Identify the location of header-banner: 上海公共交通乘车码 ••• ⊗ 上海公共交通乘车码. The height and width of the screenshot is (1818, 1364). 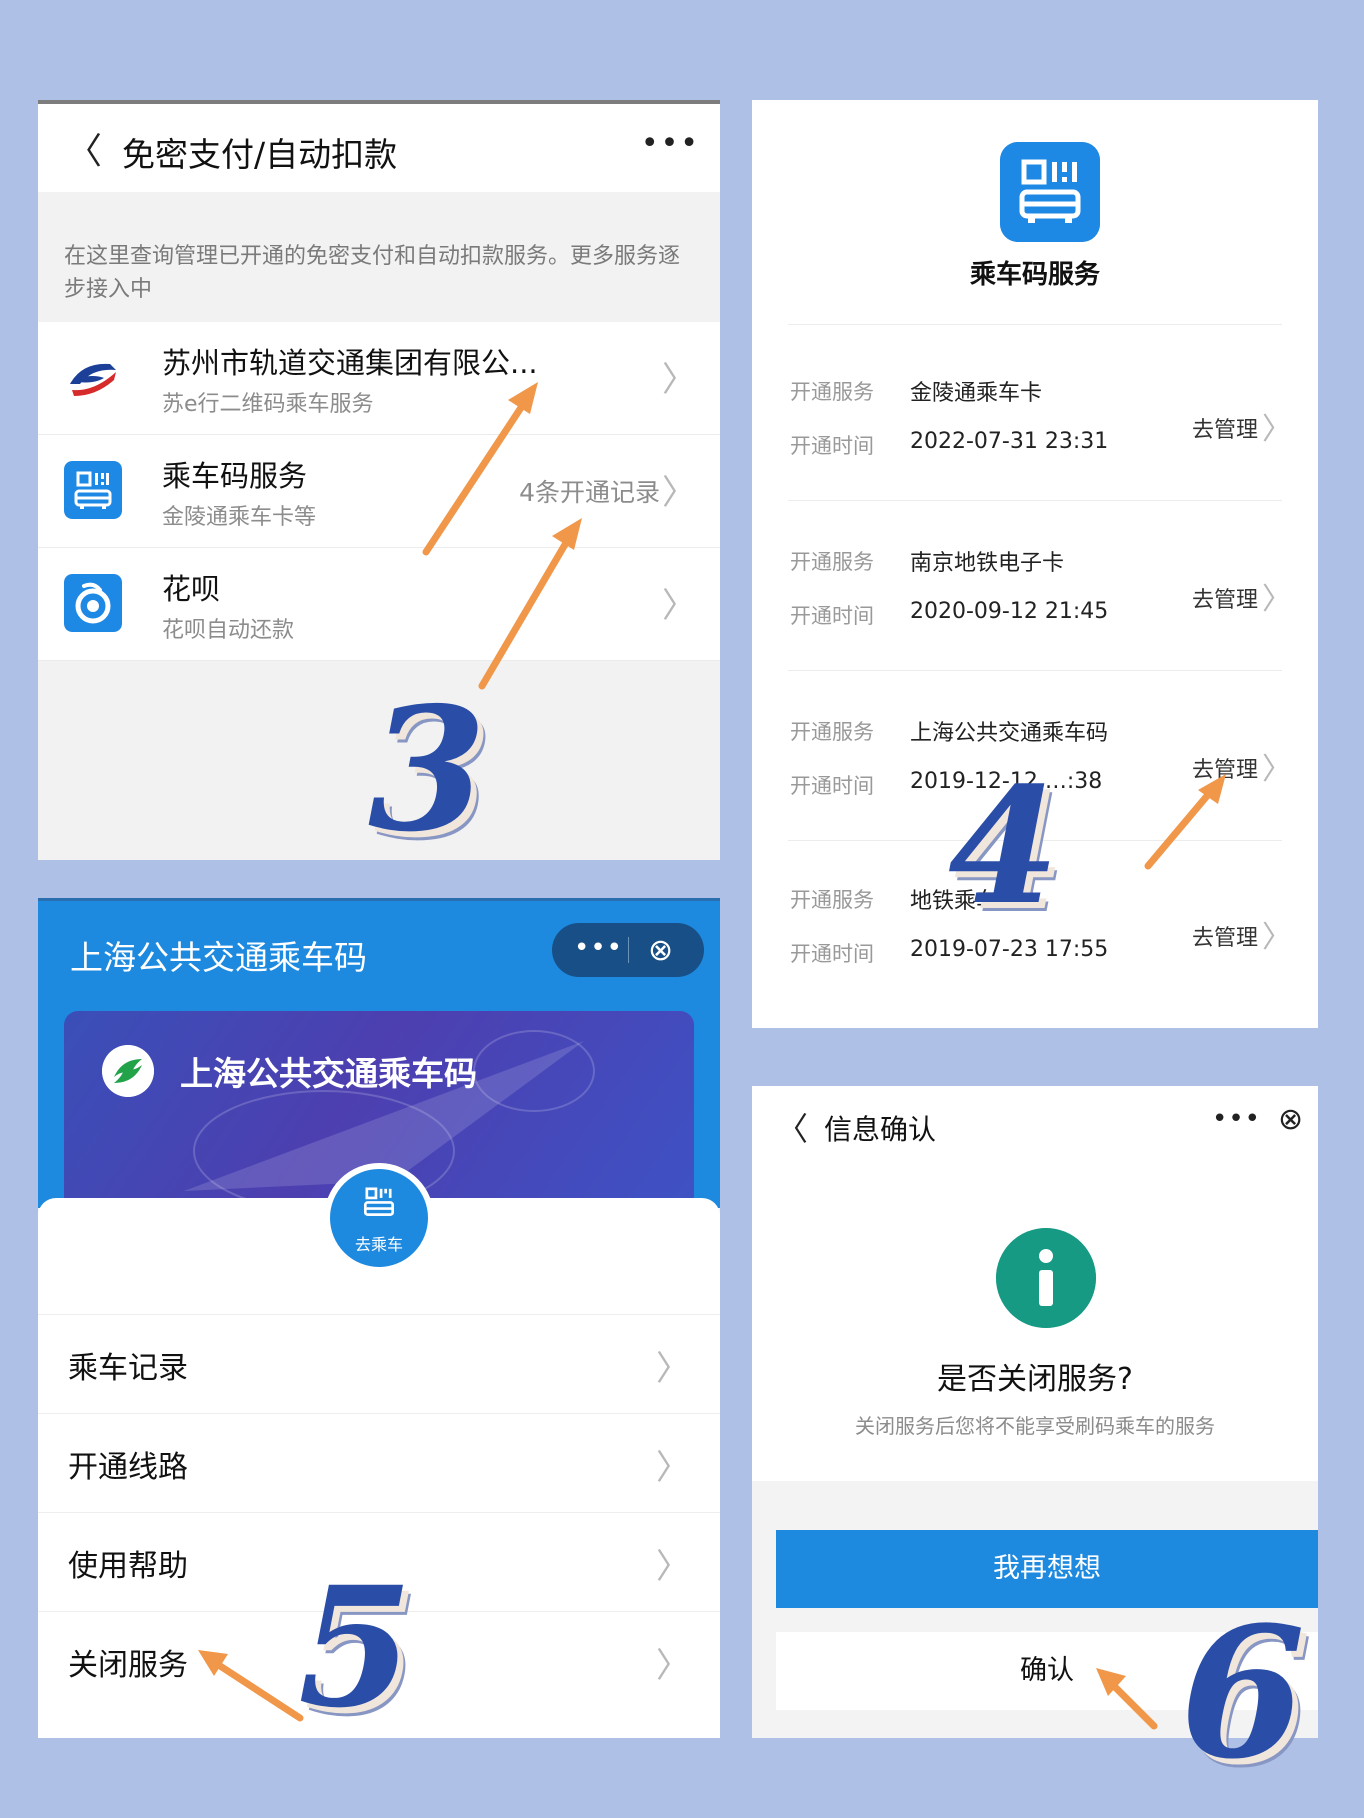
(379, 1054).